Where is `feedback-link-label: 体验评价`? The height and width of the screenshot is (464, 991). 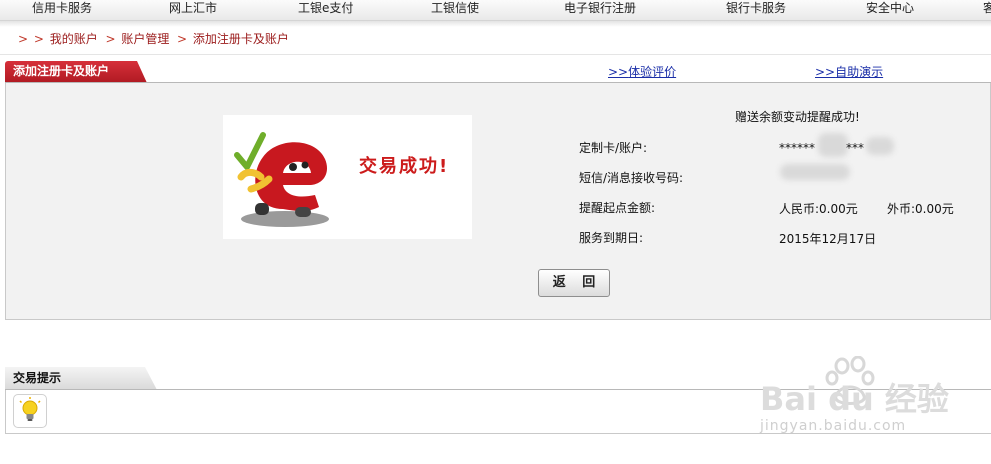 feedback-link-label: 体验评价 is located at coordinates (652, 72).